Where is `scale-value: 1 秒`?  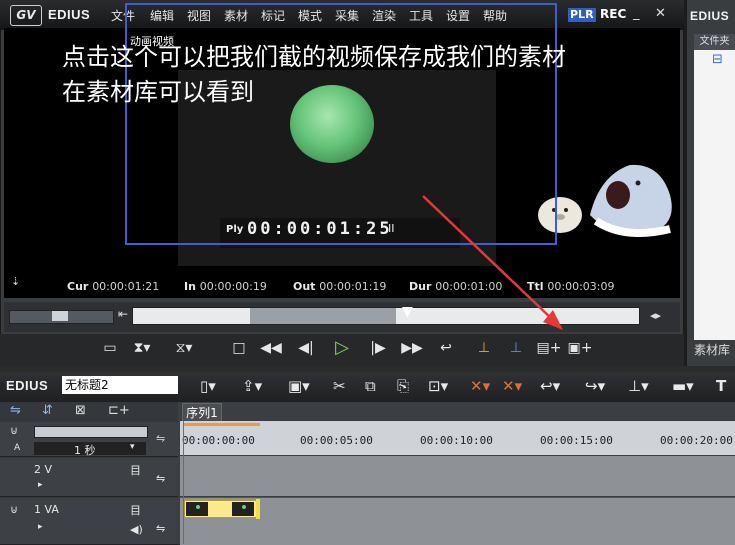 scale-value: 1 秒 is located at coordinates (85, 450).